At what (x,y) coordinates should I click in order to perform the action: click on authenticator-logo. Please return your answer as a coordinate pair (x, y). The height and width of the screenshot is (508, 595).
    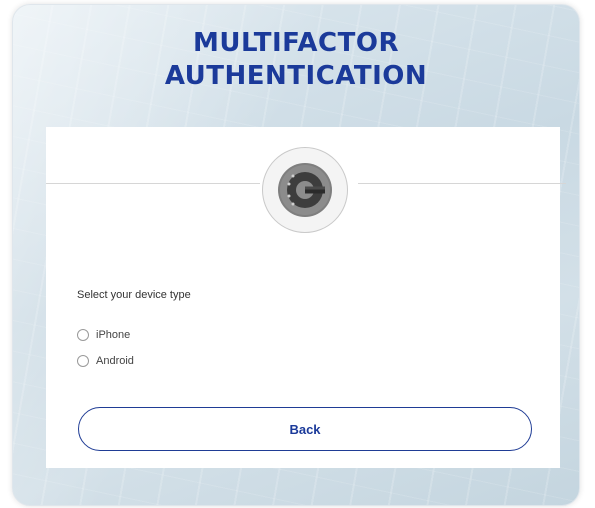
    Looking at the image, I should click on (305, 190).